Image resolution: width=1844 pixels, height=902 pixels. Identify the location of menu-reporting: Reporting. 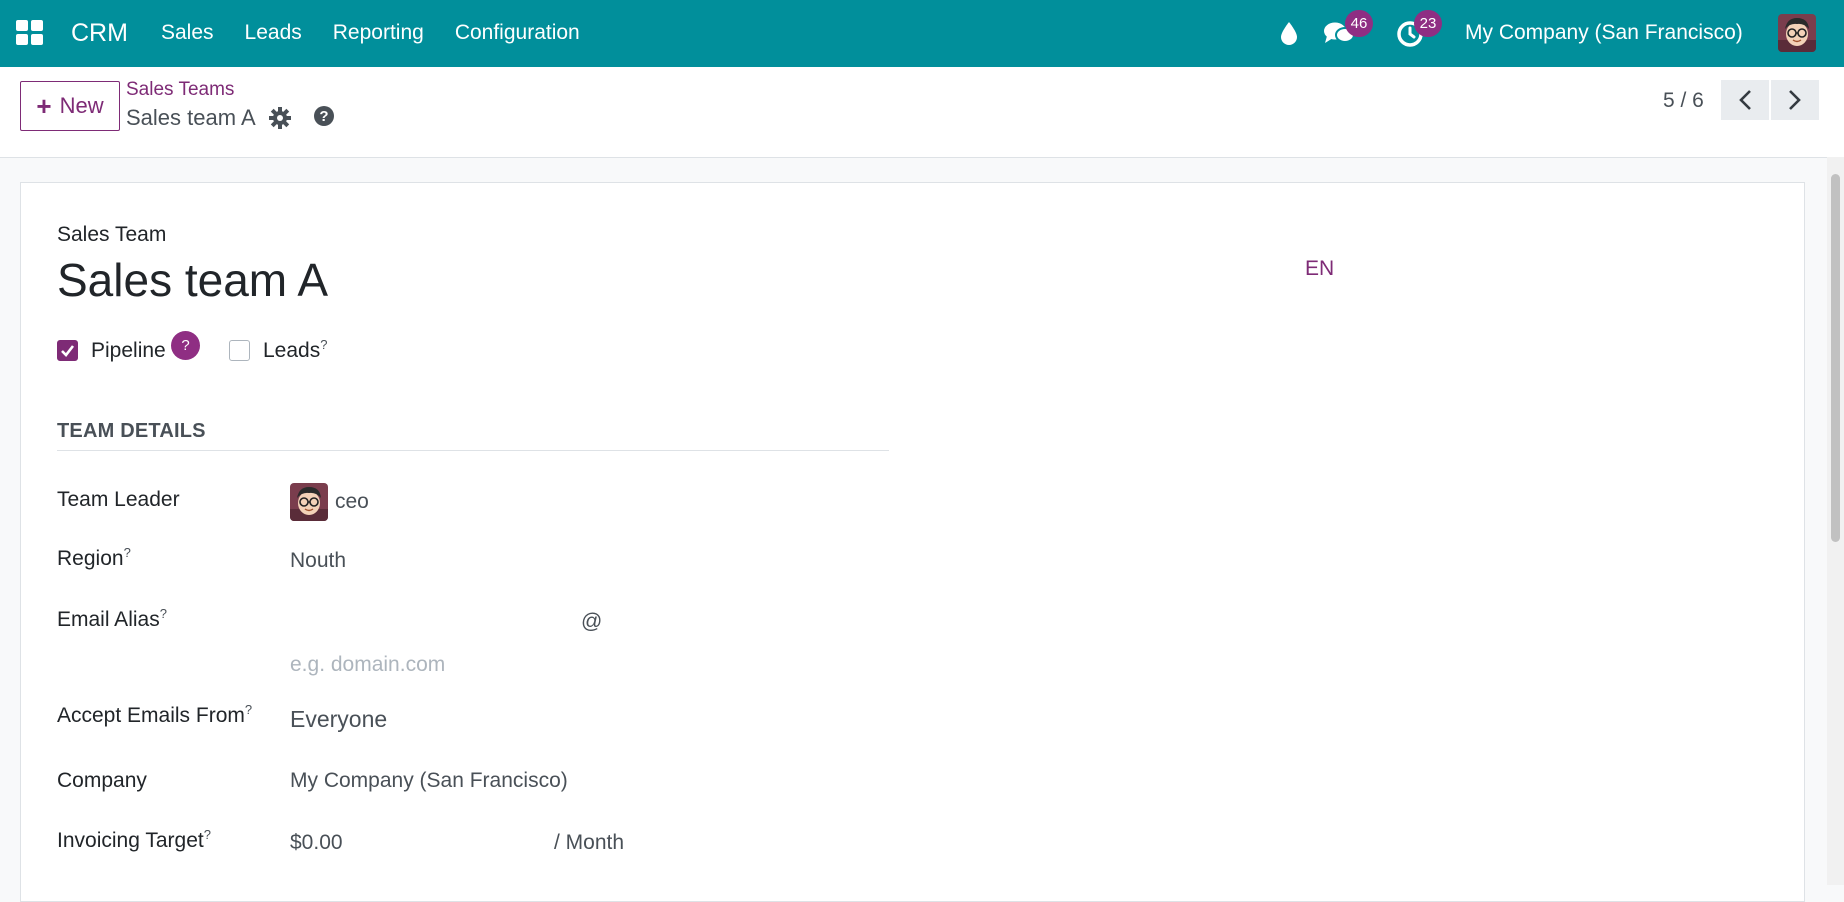
(378, 33).